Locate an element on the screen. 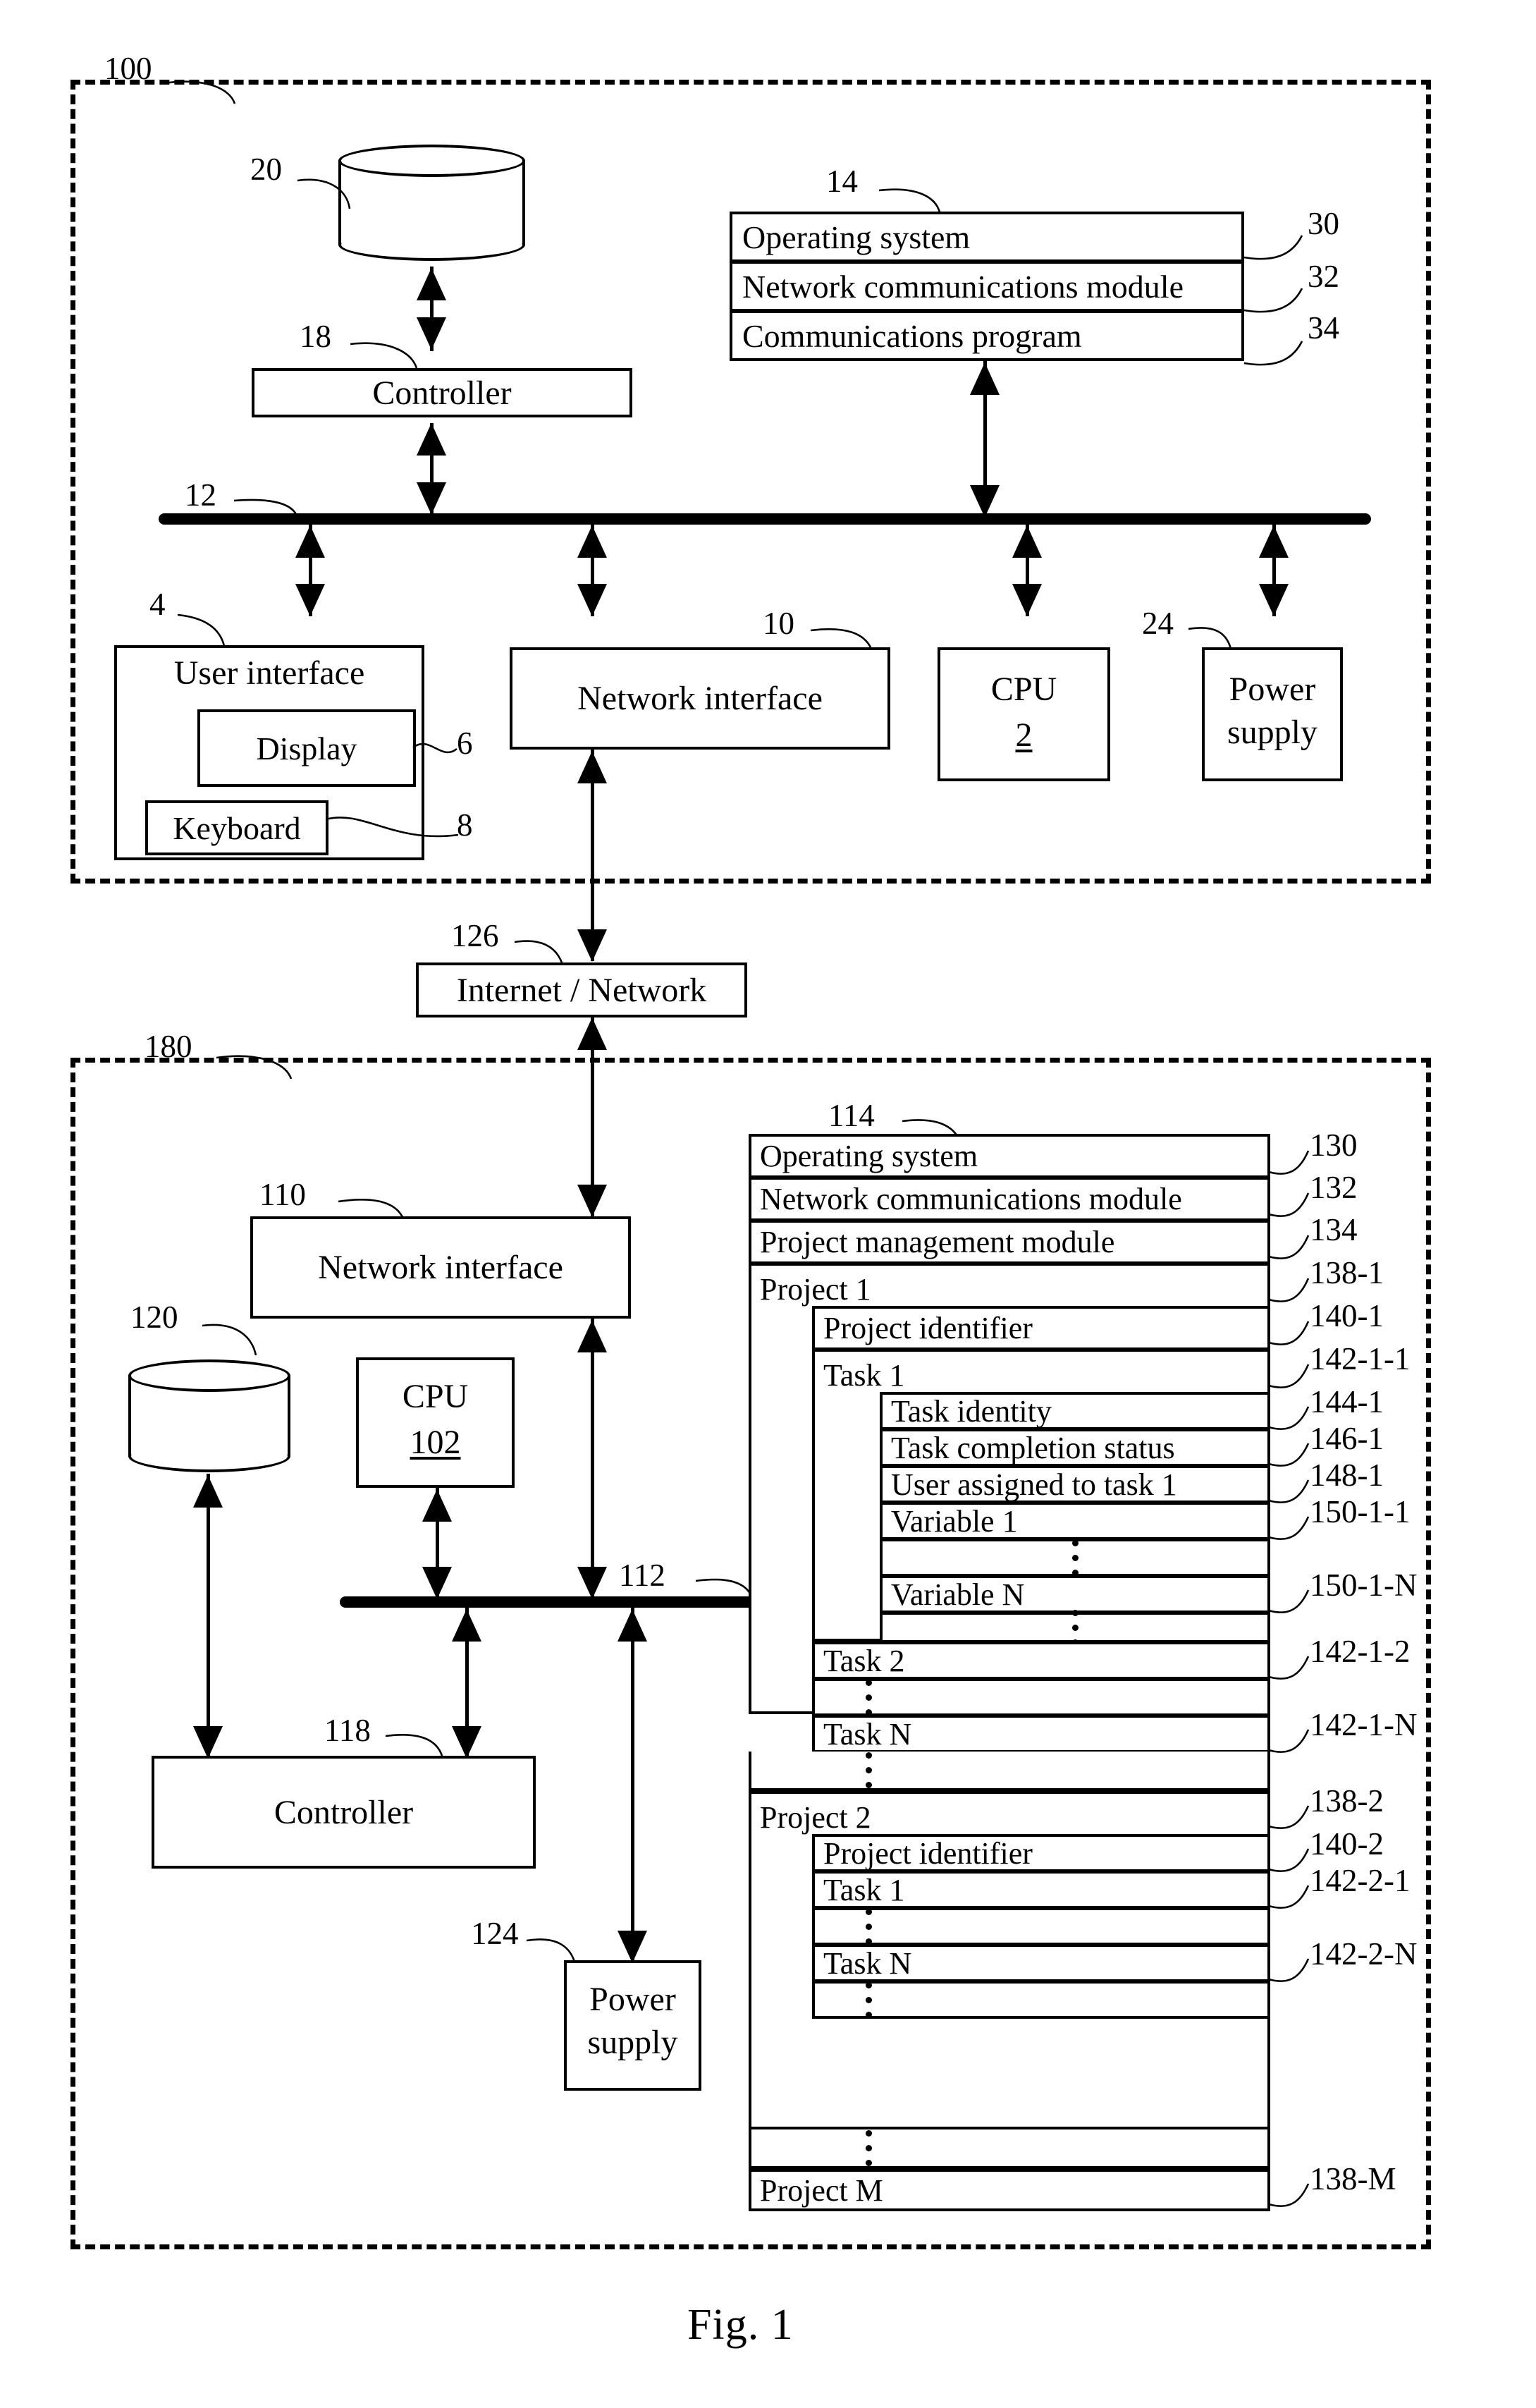  client-cpu-label: CPU is located at coordinates (1023, 689).